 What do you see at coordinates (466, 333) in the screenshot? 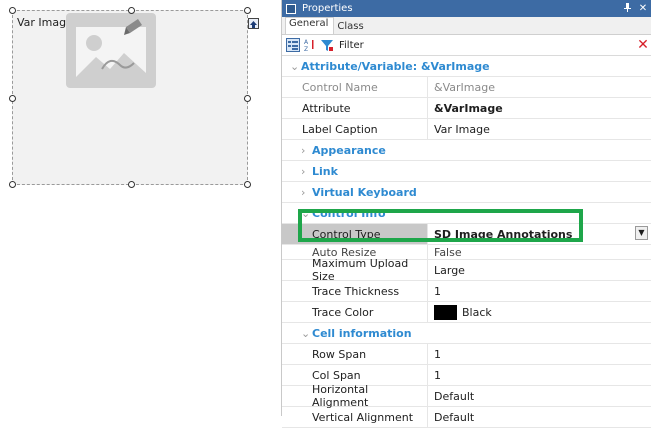
I see `category-cell-information: ⌄ Cell information` at bounding box center [466, 333].